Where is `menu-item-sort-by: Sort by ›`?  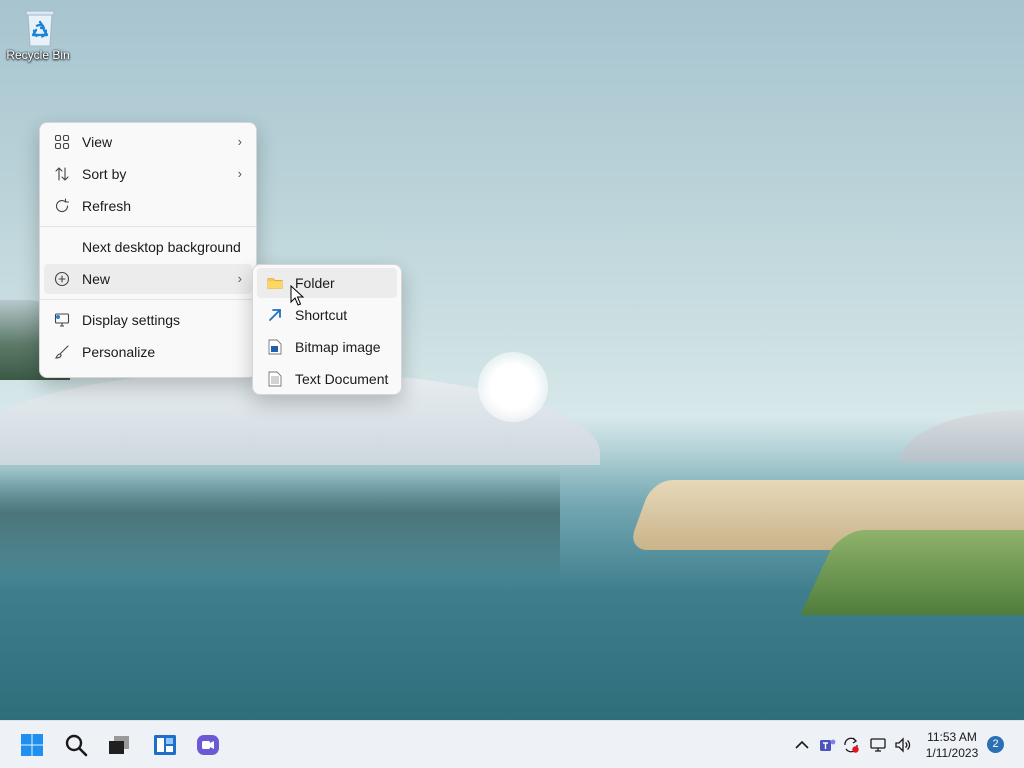
menu-item-sort-by: Sort by › is located at coordinates (148, 174).